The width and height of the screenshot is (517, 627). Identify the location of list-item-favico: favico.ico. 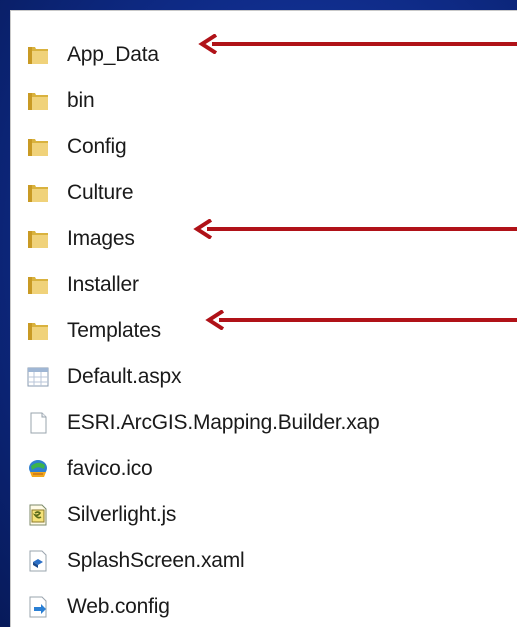
(89, 469).